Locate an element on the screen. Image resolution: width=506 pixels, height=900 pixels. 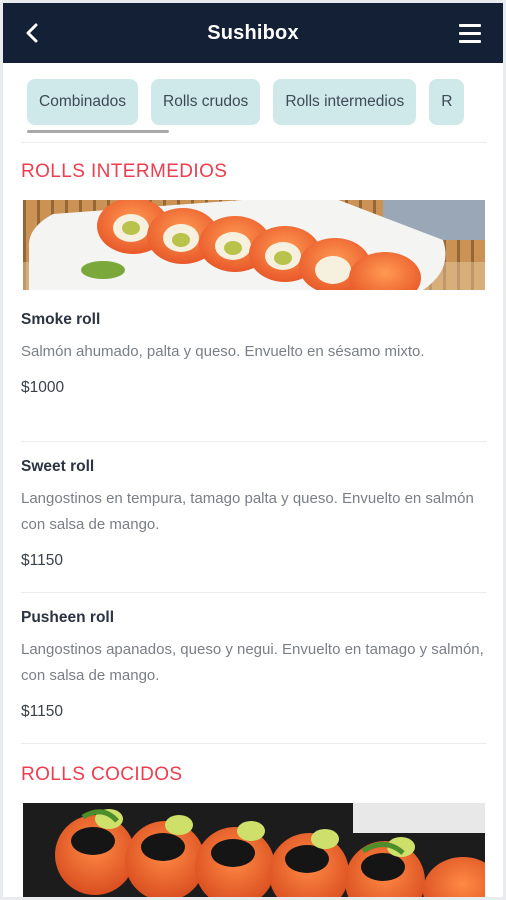
tab-rolls-intermedios: Rolls intermedios is located at coordinates (345, 102).